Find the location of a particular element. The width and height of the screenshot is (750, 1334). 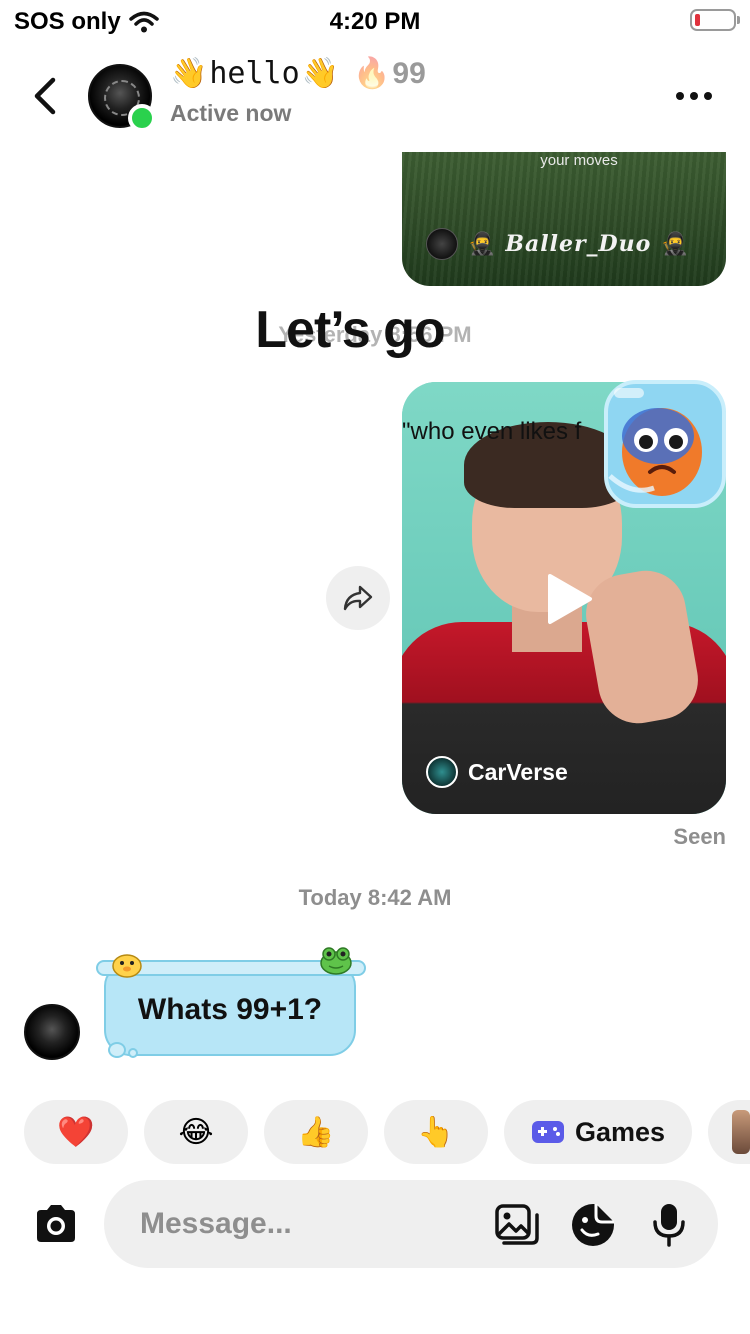

message-composer is located at coordinates (411, 1224).